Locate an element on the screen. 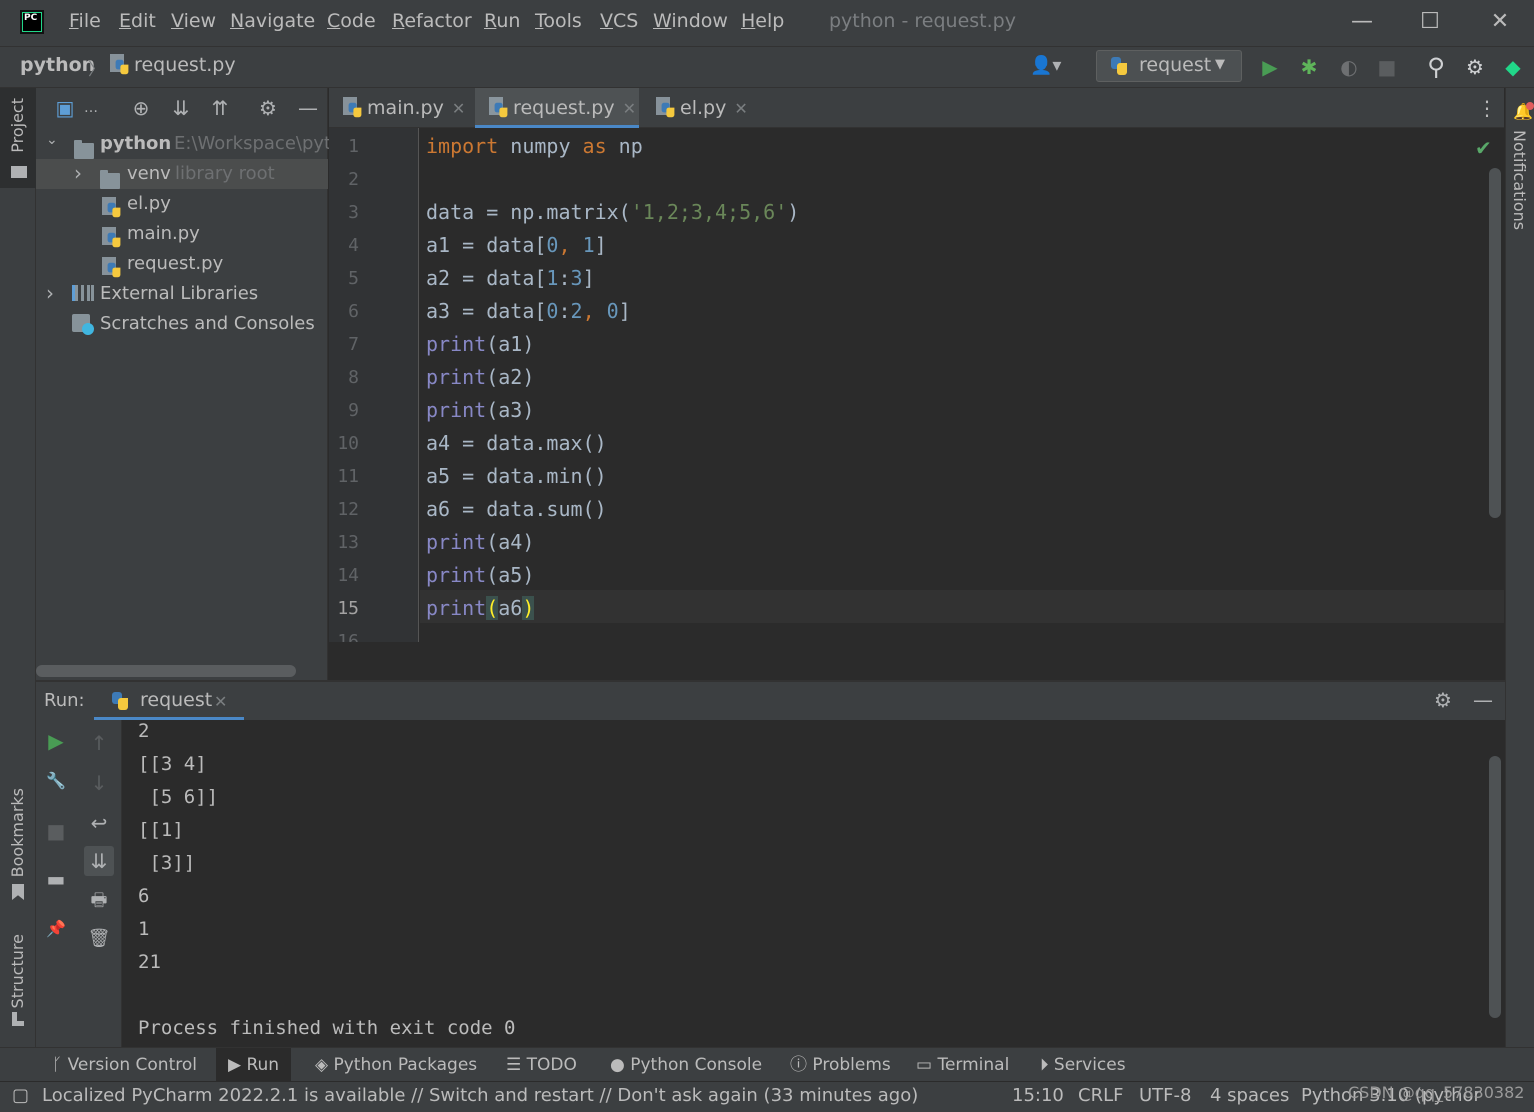 The width and height of the screenshot is (1534, 1112). tool-run: ▶ Run is located at coordinates (254, 1065).